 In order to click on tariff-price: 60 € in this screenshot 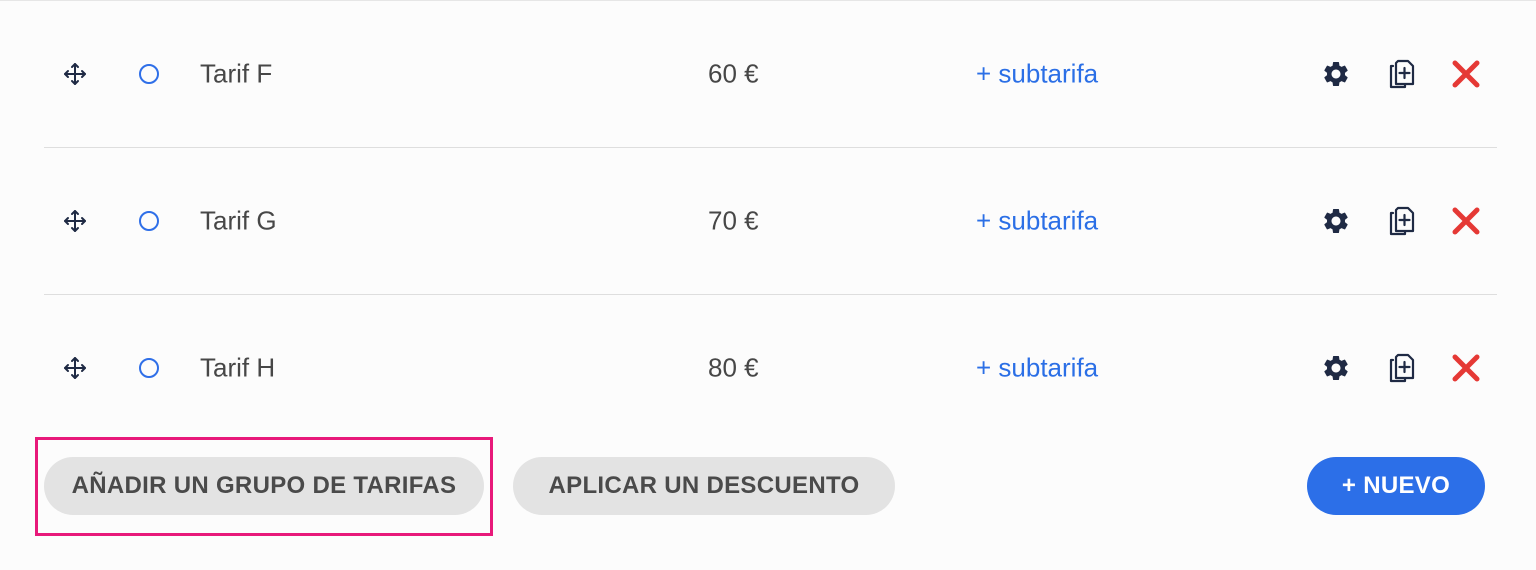, I will do `click(733, 73)`.